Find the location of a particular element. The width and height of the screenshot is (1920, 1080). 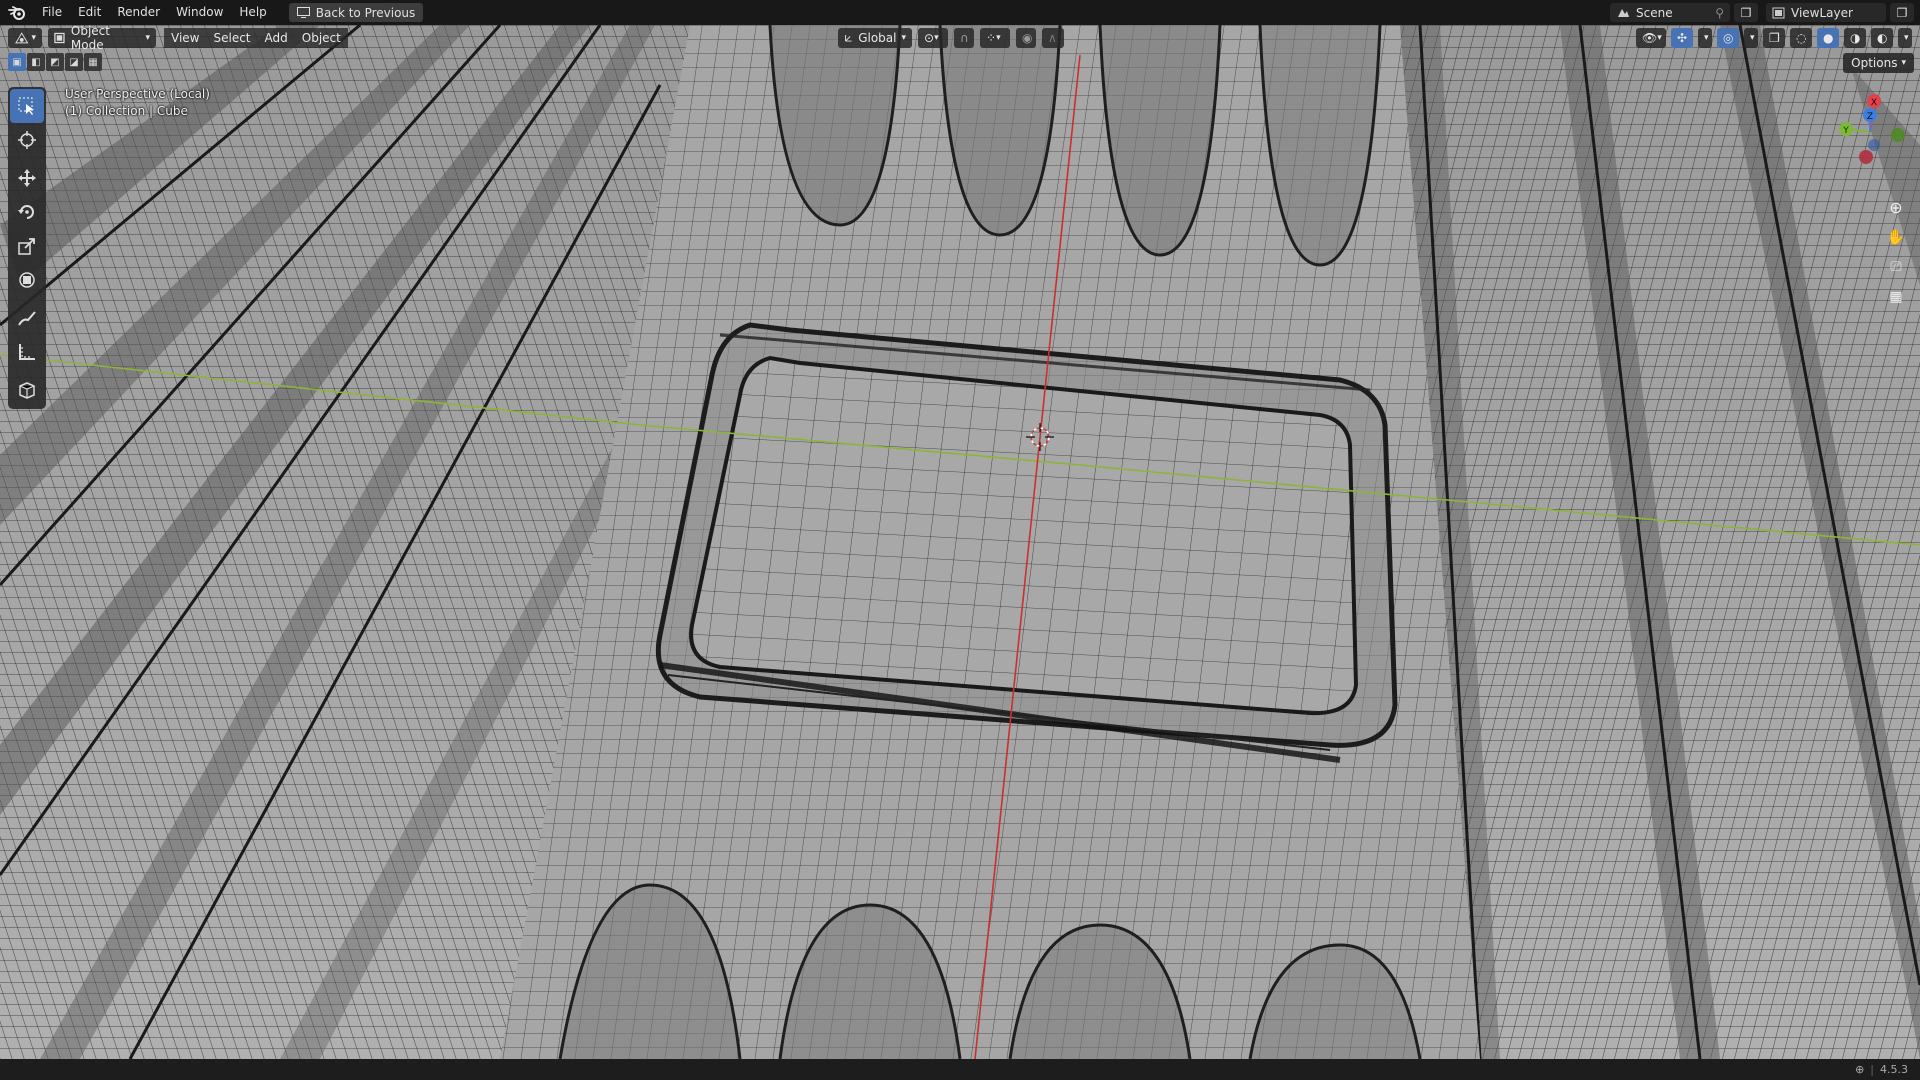

select-invert-button: ◪ is located at coordinates (74, 62).